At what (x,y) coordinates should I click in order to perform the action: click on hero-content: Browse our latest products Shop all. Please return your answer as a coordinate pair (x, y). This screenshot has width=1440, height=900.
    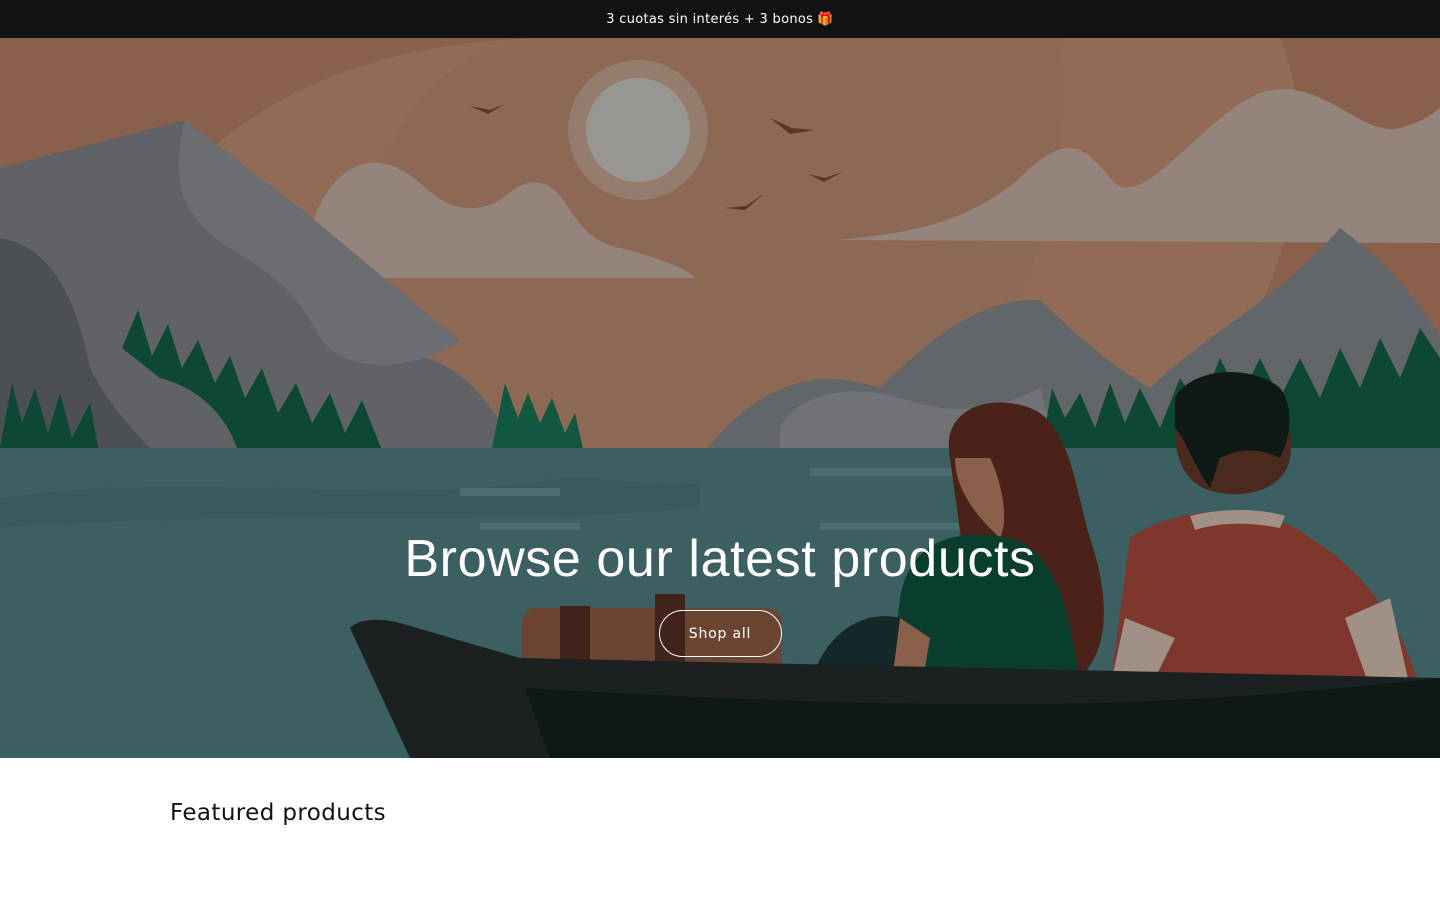
    Looking at the image, I should click on (720, 593).